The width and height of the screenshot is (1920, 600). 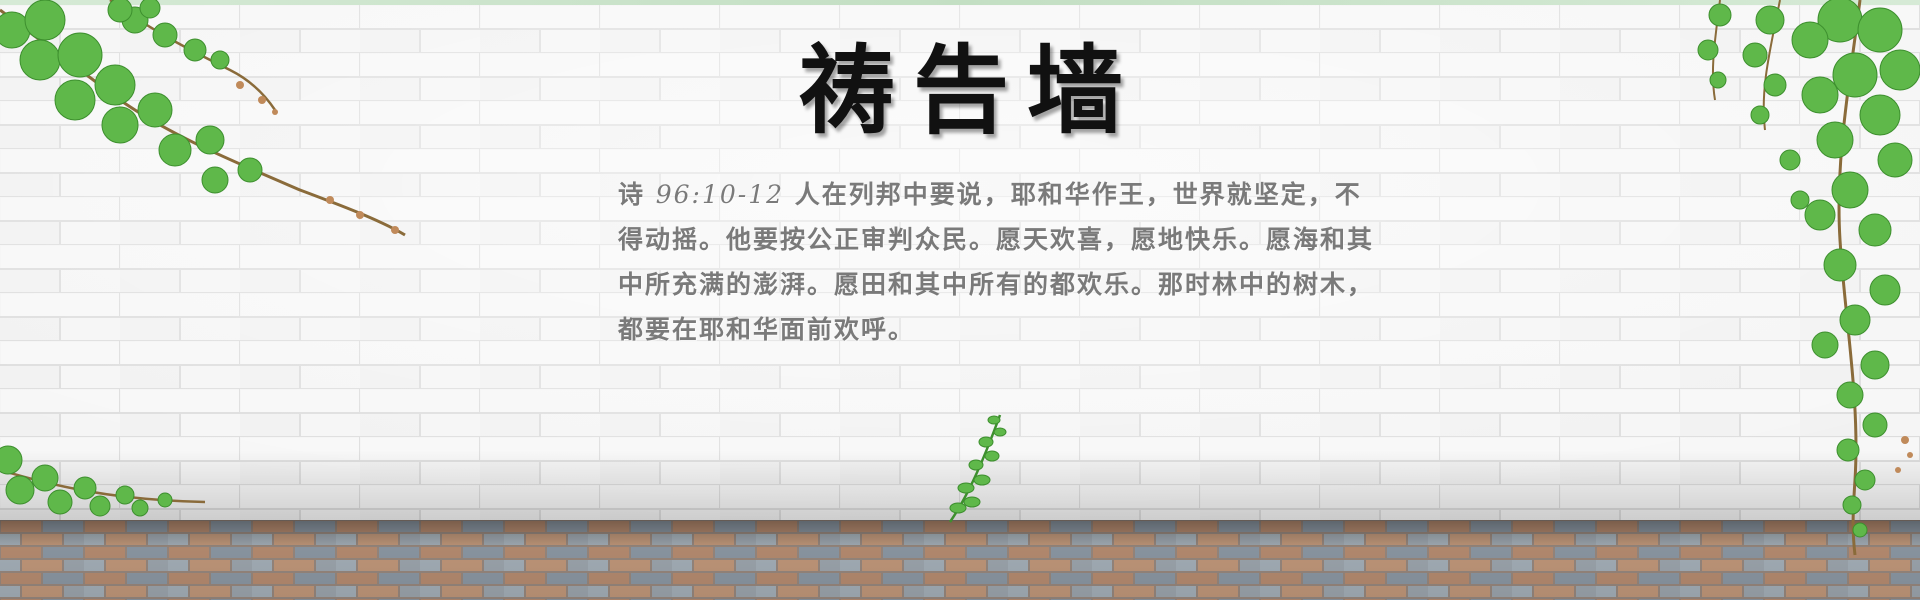 I want to click on vine-top-left-icon, so click(x=203, y=118).